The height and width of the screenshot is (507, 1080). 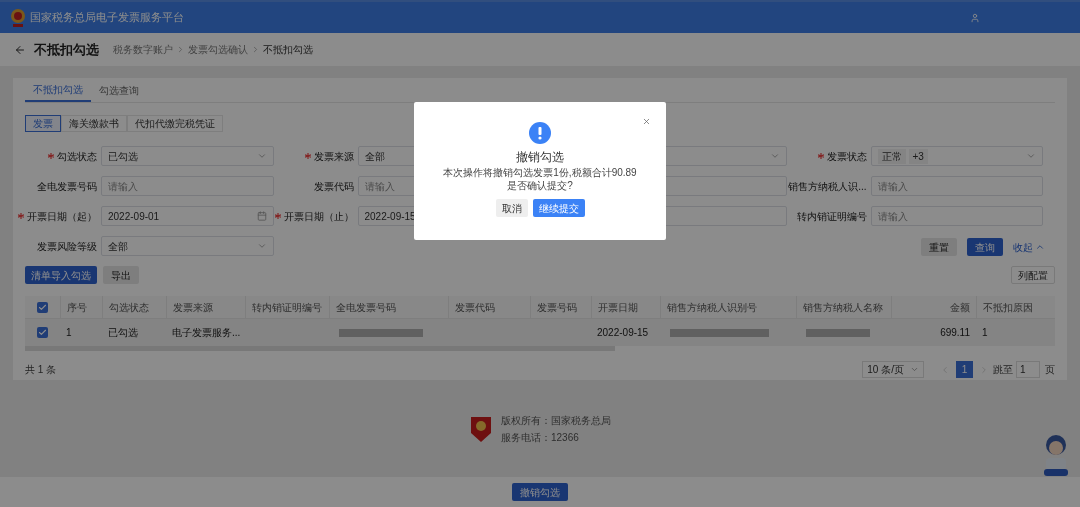 What do you see at coordinates (956, 156) in the screenshot?
I see `form-field: 正常 +3` at bounding box center [956, 156].